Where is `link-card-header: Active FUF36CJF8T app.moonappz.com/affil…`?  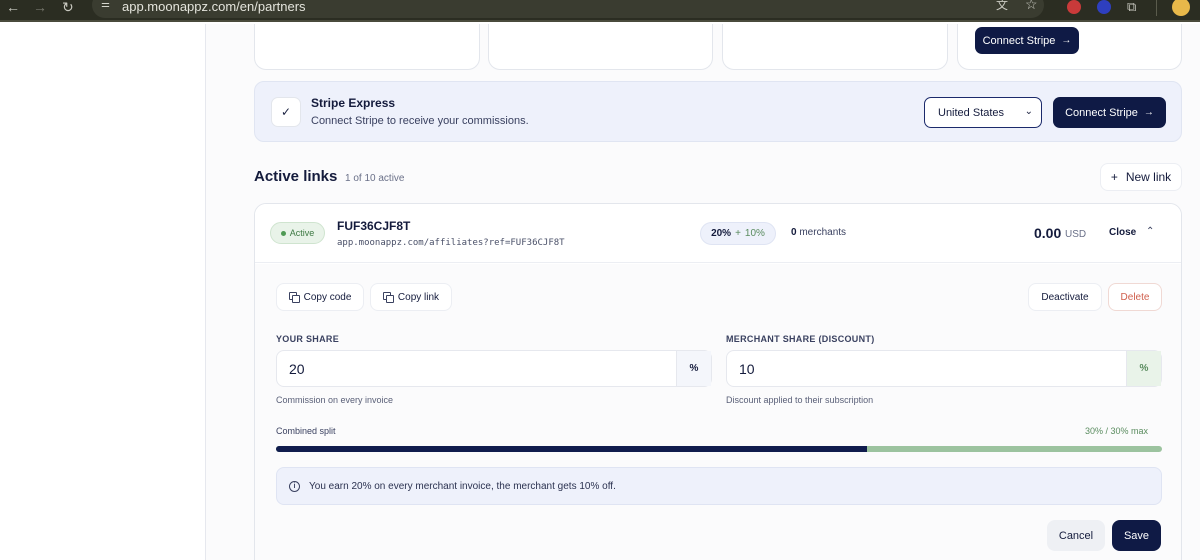 link-card-header: Active FUF36CJF8T app.moonappz.com/affil… is located at coordinates (718, 233).